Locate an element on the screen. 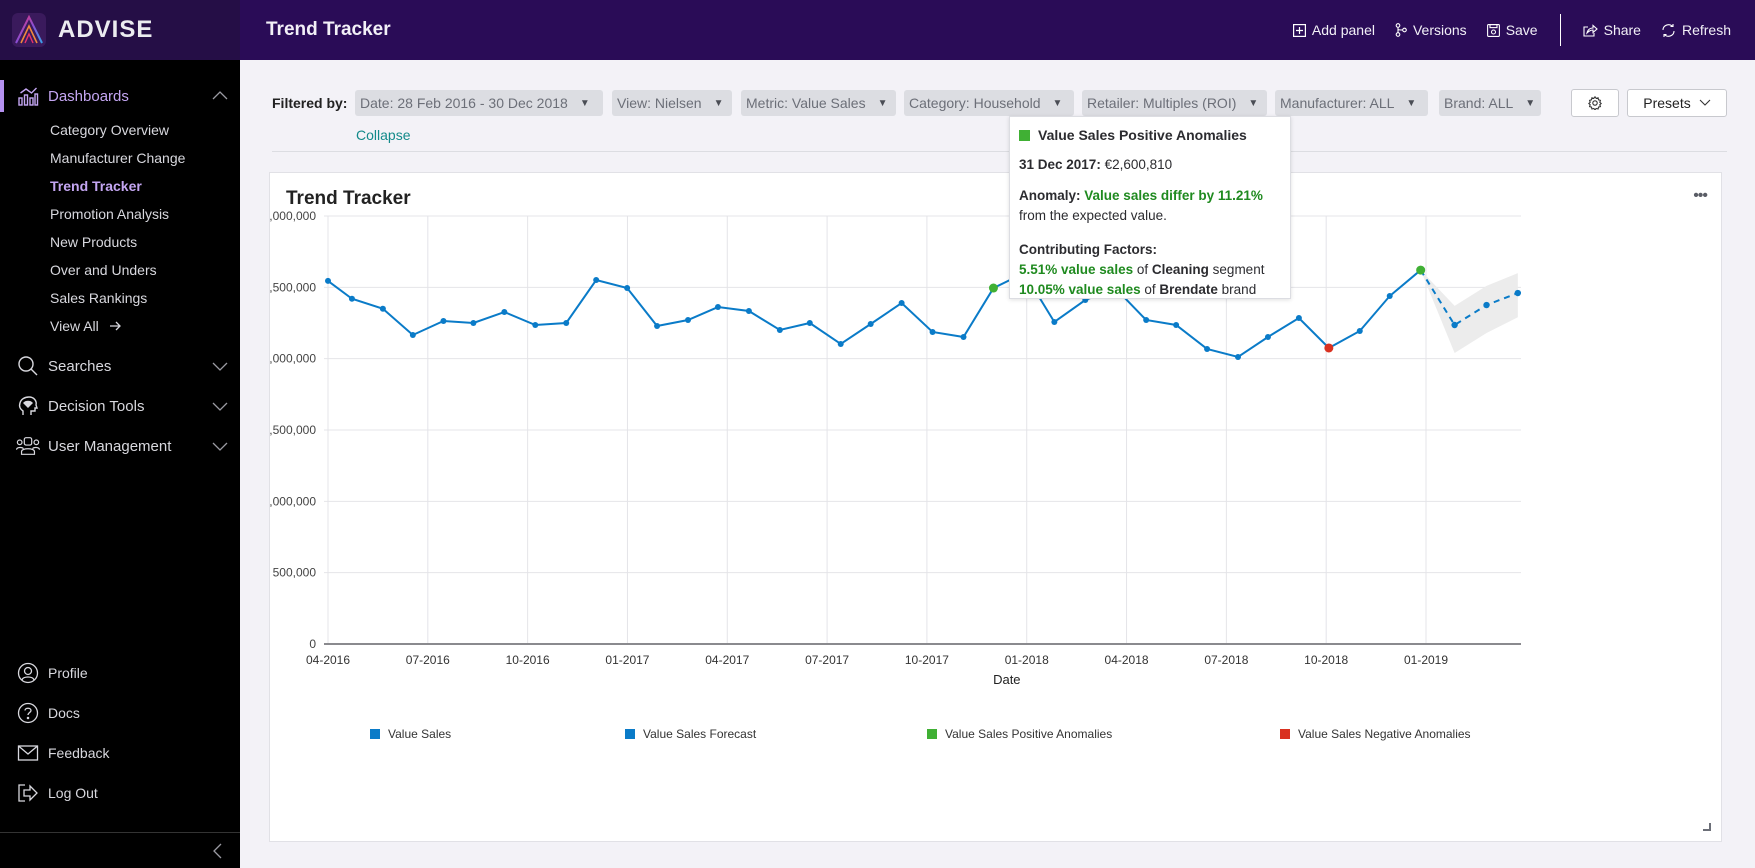  search-icon is located at coordinates (28, 366).